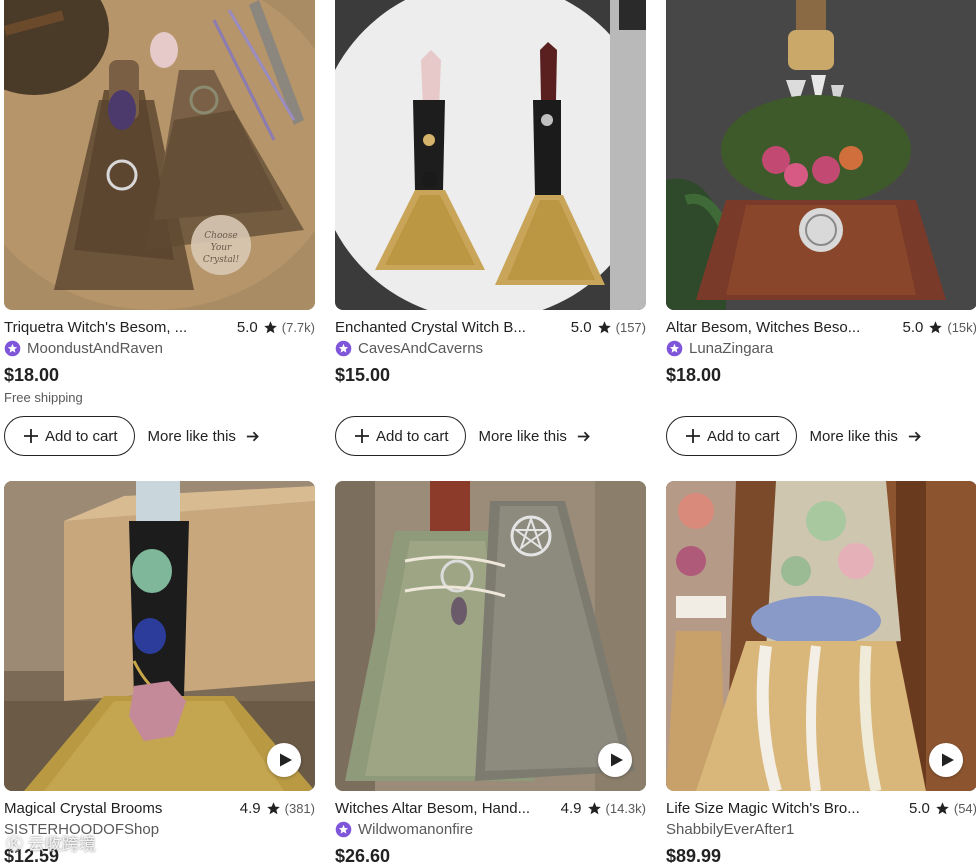 This screenshot has height=863, width=976. What do you see at coordinates (95, 348) in the screenshot?
I see `shop-name: MoondustAndRaven` at bounding box center [95, 348].